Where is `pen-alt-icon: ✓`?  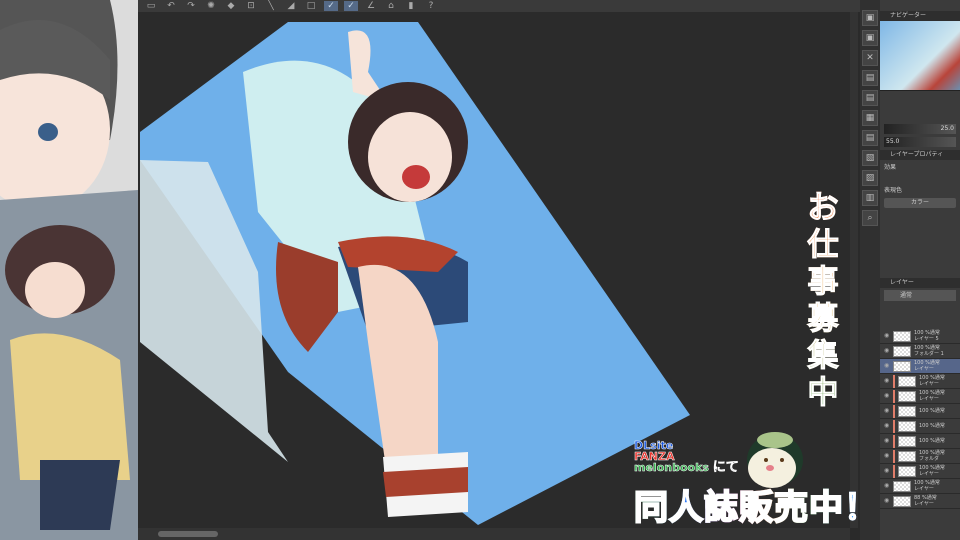 pen-alt-icon: ✓ is located at coordinates (351, 6).